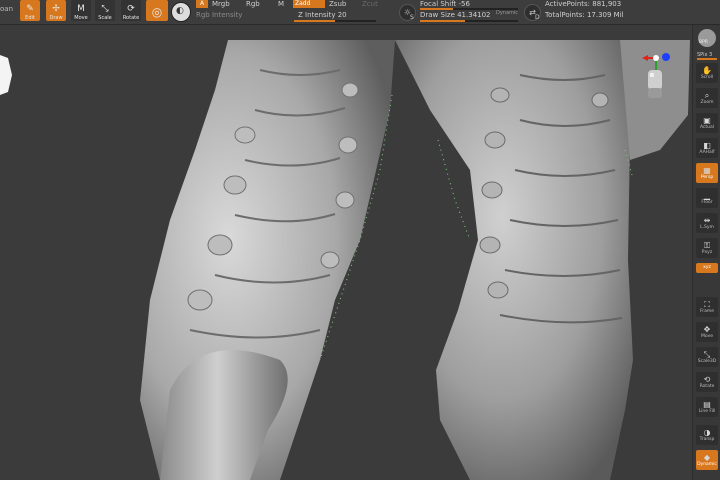 The height and width of the screenshot is (480, 720). What do you see at coordinates (707, 386) in the screenshot?
I see `rail-button-label: Rotate` at bounding box center [707, 386].